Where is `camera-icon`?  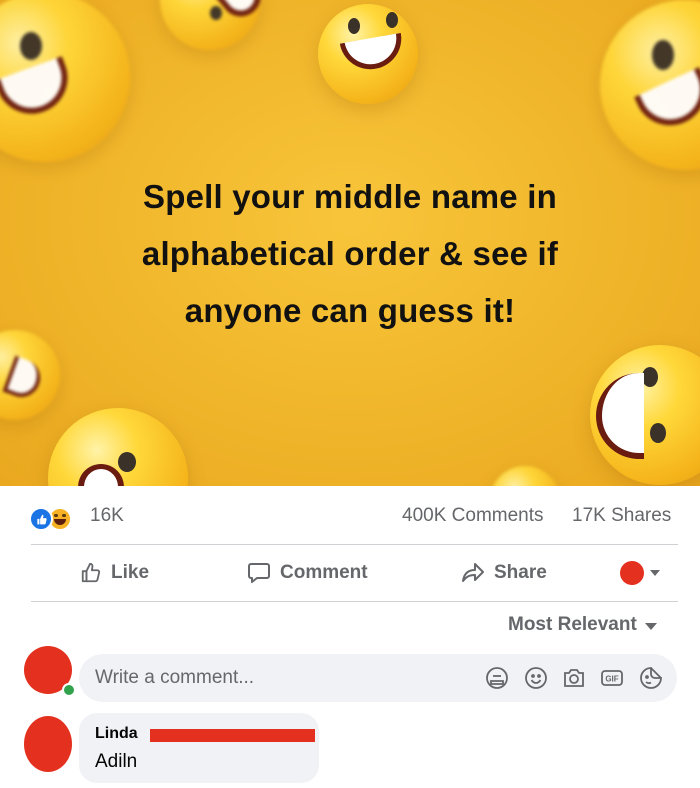 camera-icon is located at coordinates (574, 678).